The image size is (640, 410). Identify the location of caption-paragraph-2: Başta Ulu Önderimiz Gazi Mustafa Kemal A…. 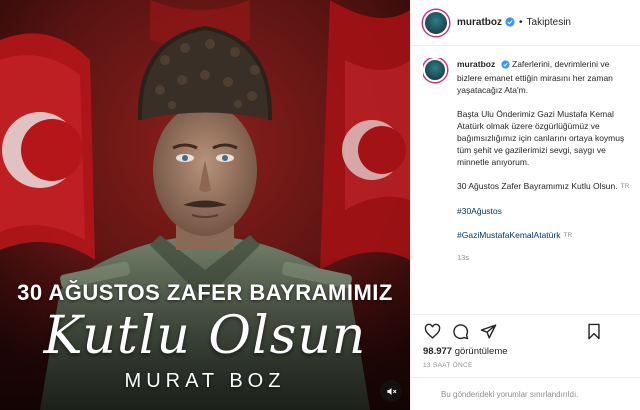
(541, 138).